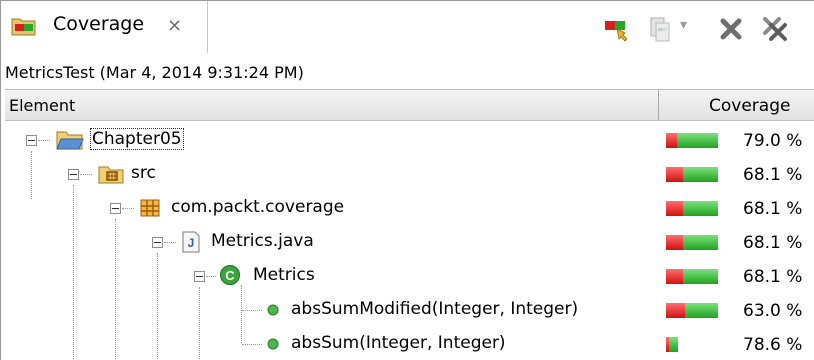 The image size is (814, 360). I want to click on class-icon: C, so click(230, 275).